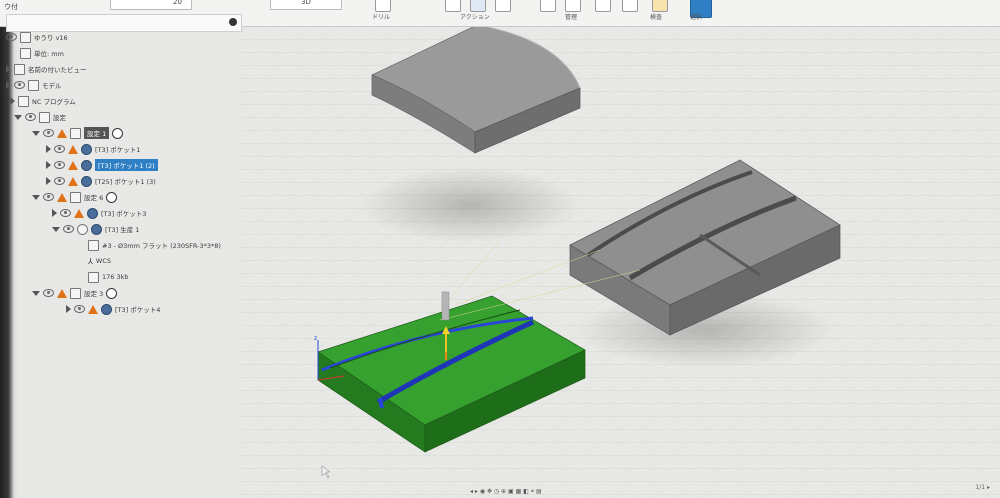 The height and width of the screenshot is (498, 1000). What do you see at coordinates (75, 197) in the screenshot?
I see `tree-item-setup-6: 設定 6` at bounding box center [75, 197].